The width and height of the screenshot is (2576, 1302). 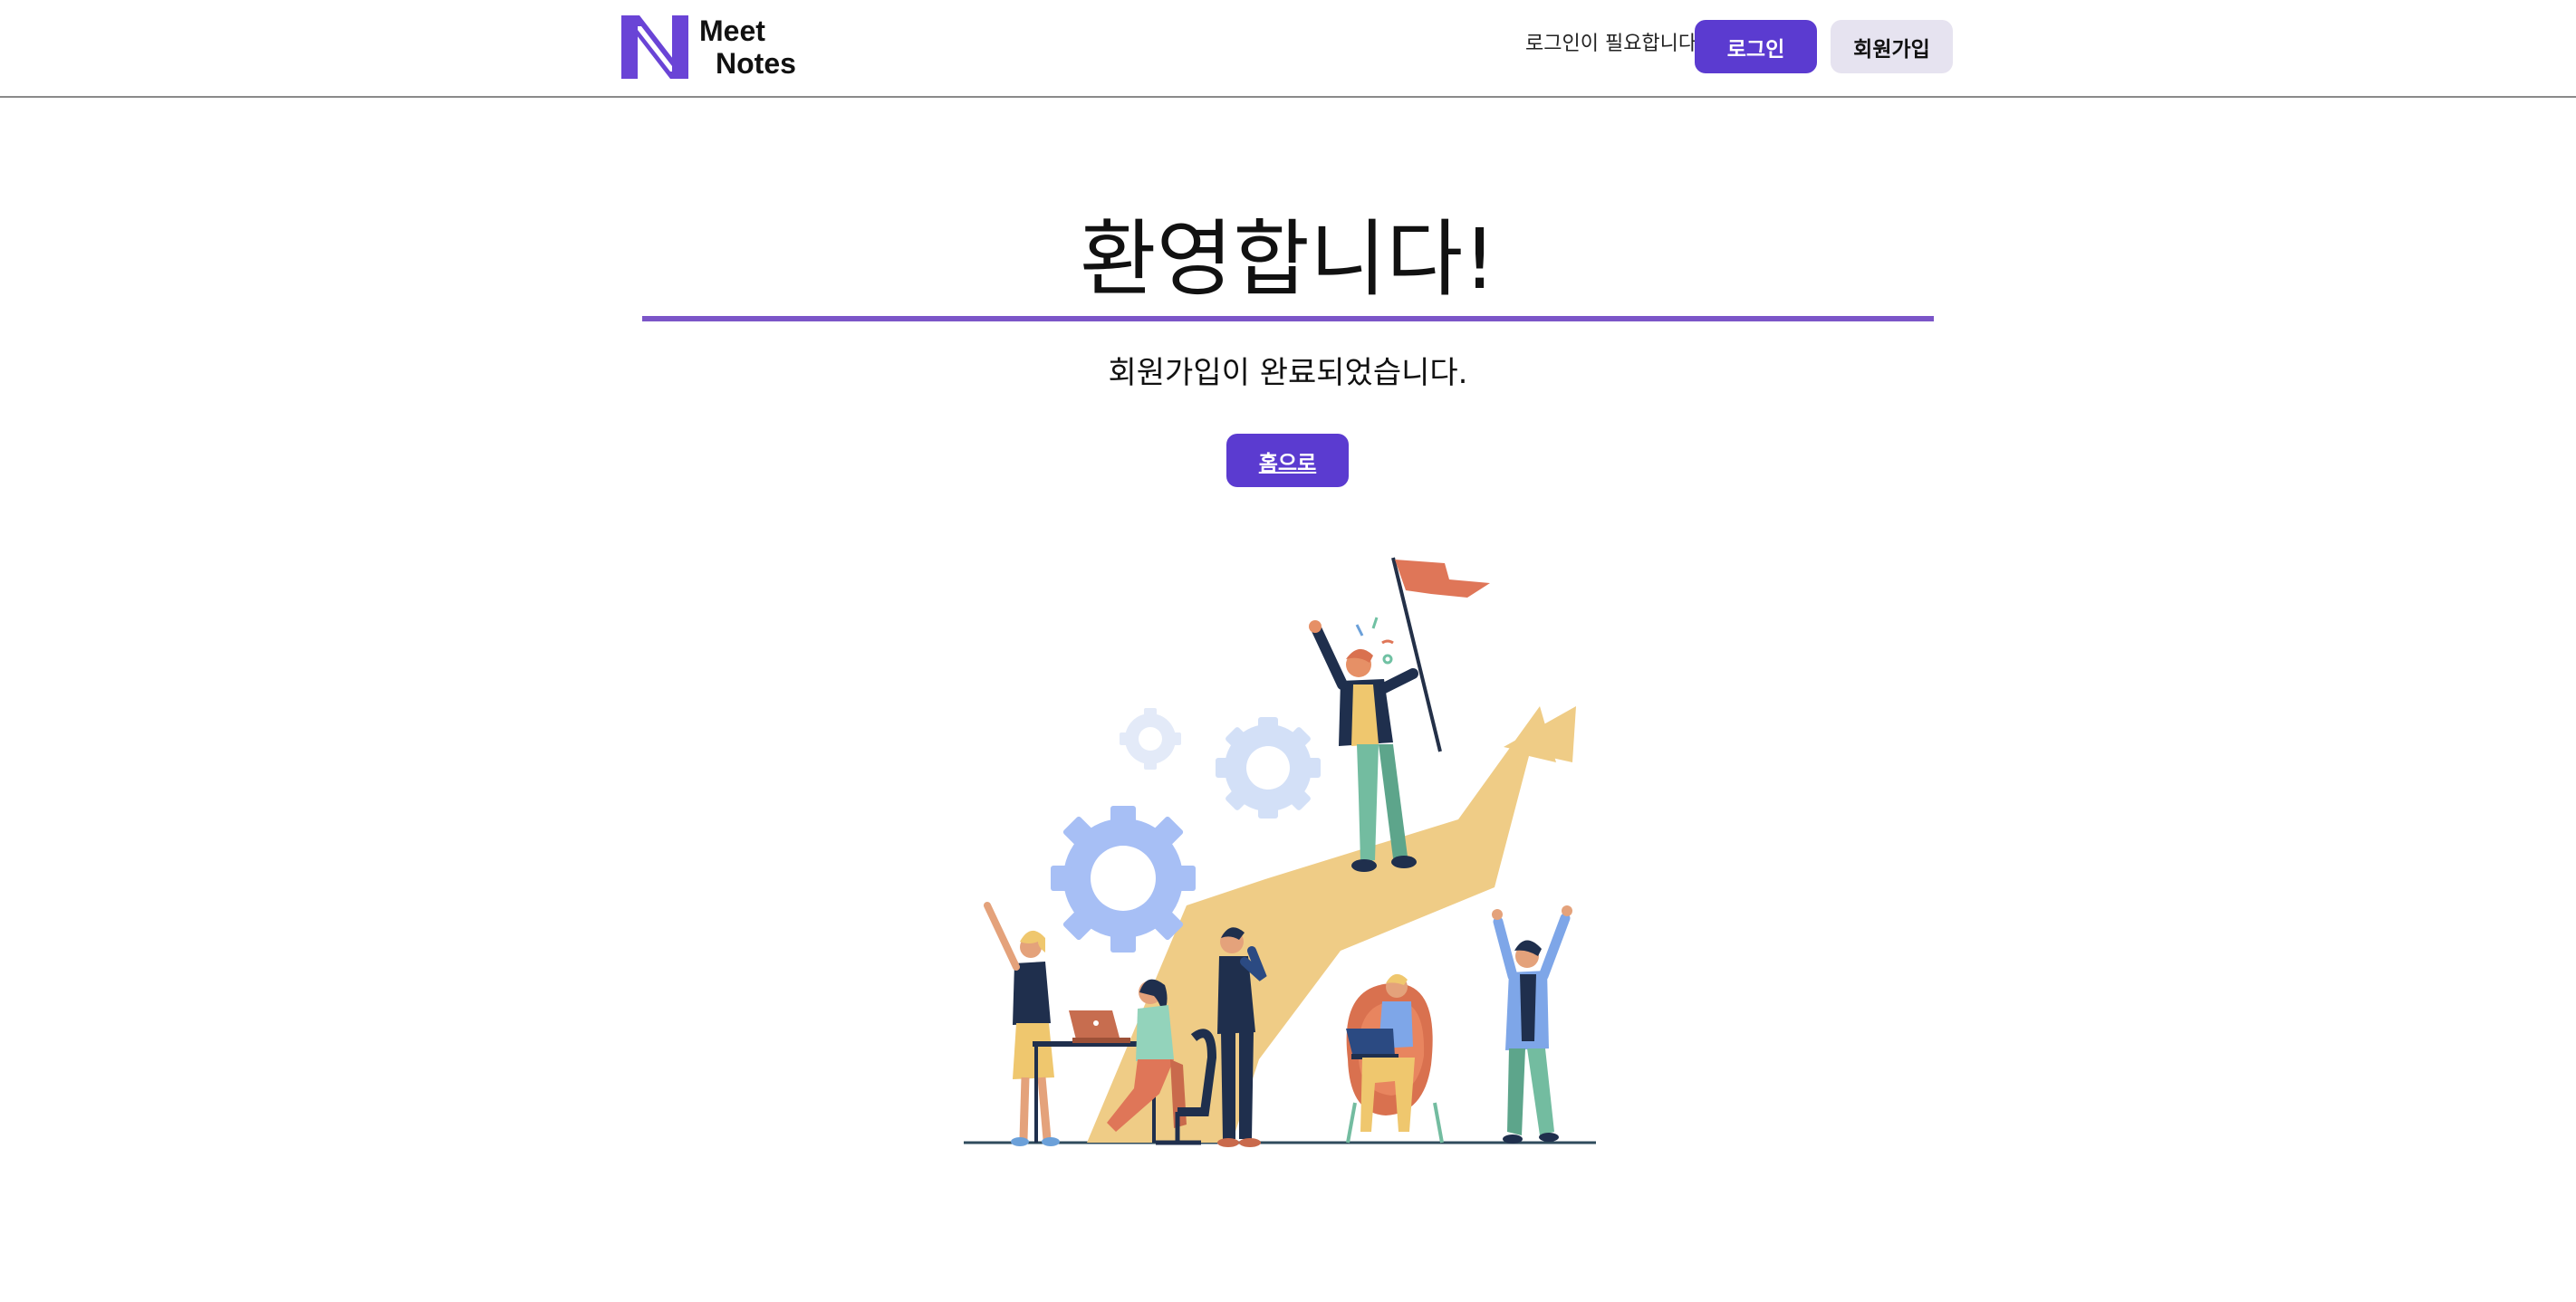 I want to click on login-button: 로그인, so click(x=1756, y=47).